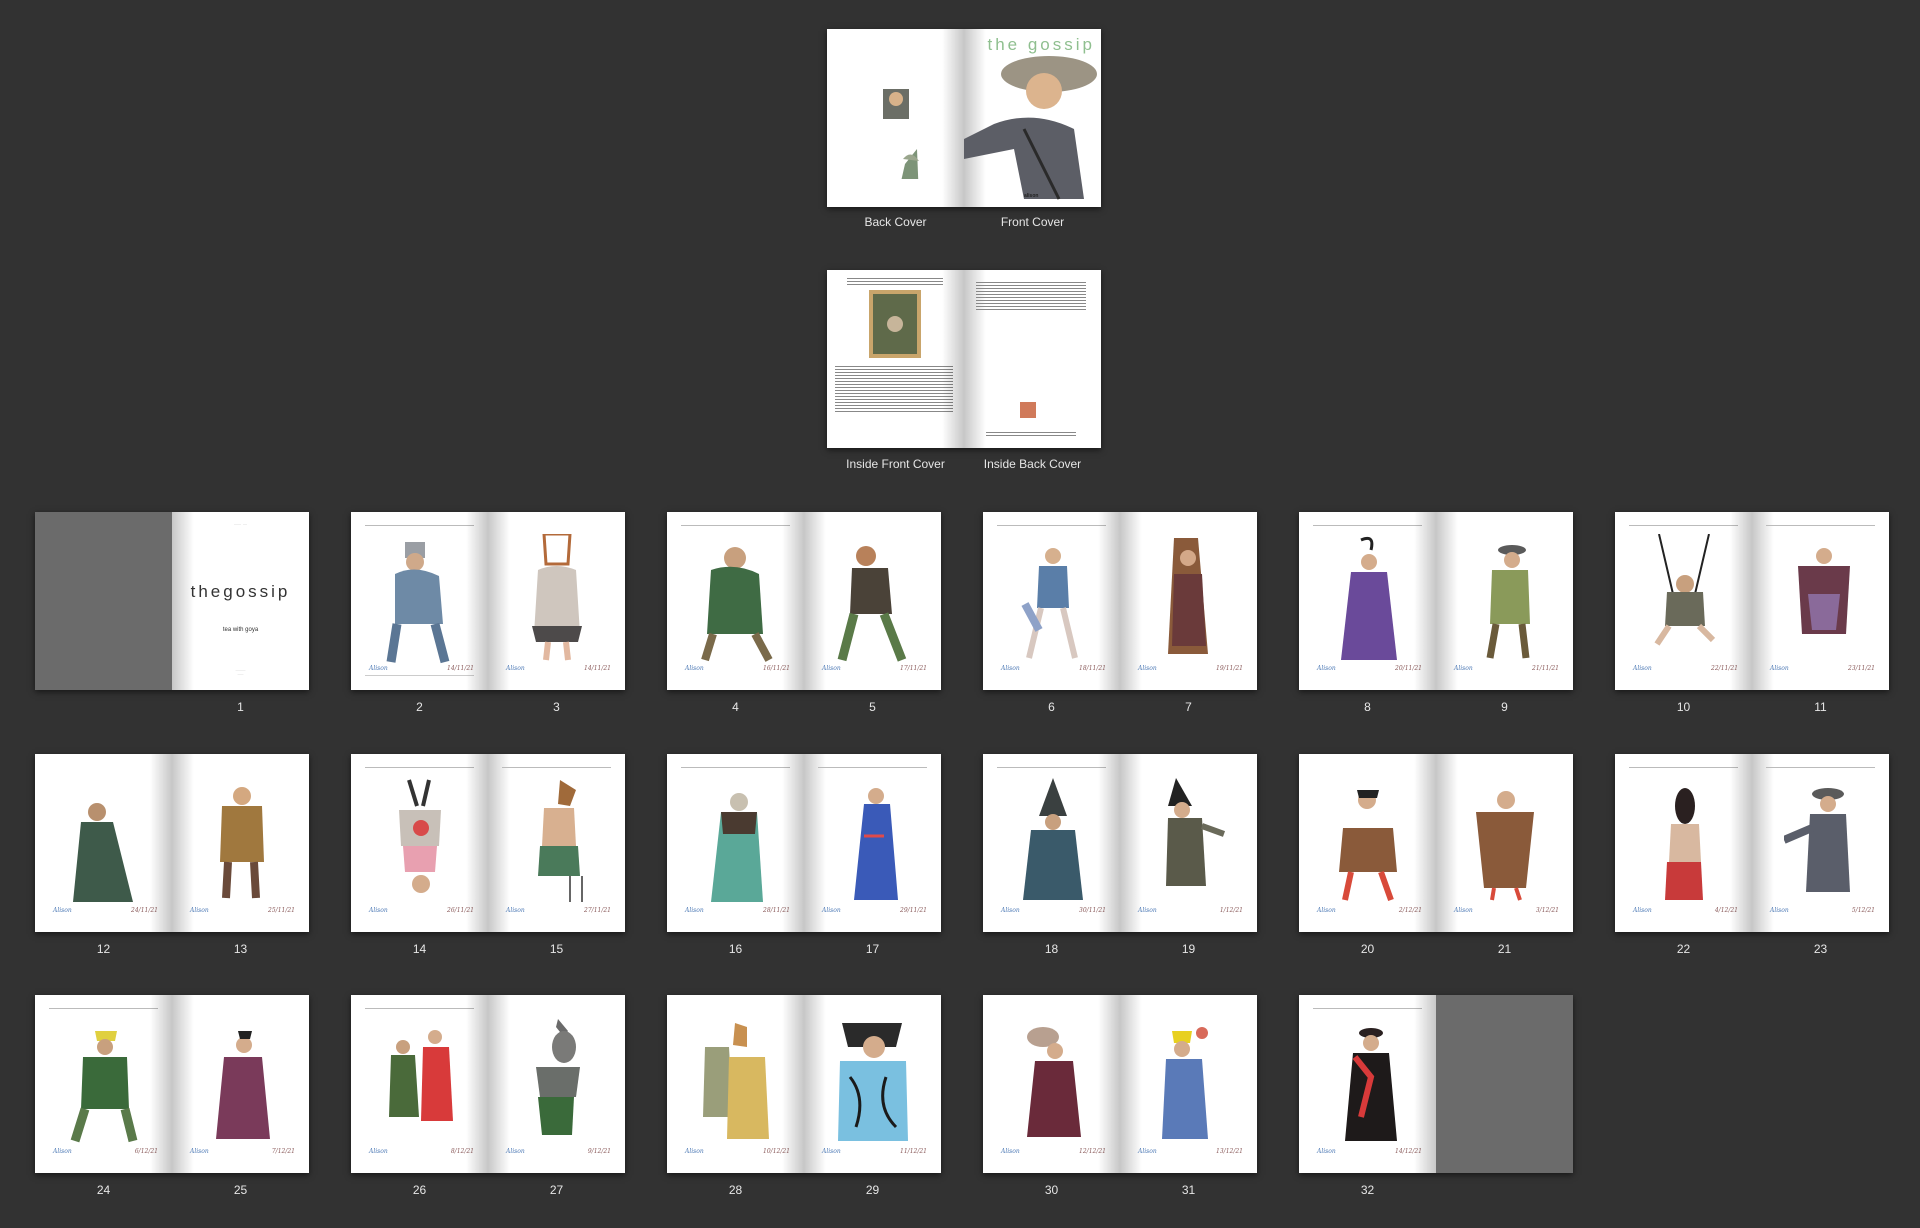  I want to click on page-number-2: 2, so click(419, 707).